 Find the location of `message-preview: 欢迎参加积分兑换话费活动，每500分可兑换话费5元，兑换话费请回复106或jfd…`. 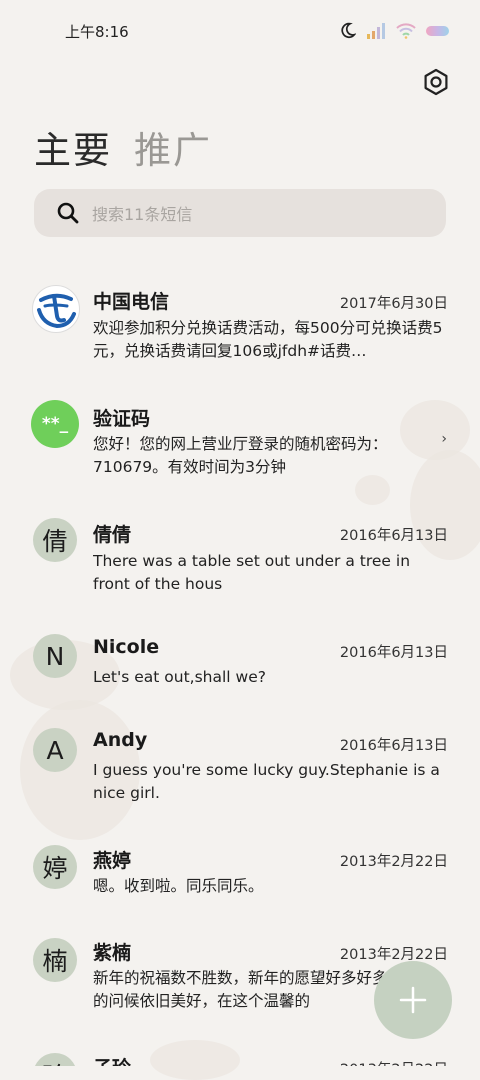

message-preview: 欢迎参加积分兑换话费活动，每500分可兑换话费5元，兑换话费请回复106或jfd… is located at coordinates (268, 339).